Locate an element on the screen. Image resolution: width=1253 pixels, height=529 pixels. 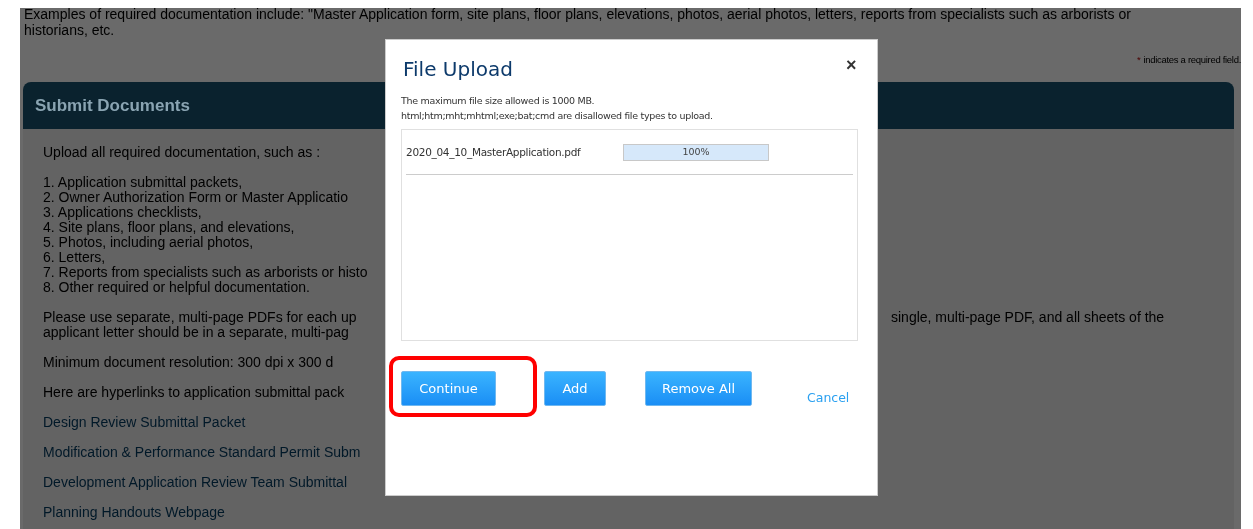
cancel-link: Cancel is located at coordinates (828, 397).